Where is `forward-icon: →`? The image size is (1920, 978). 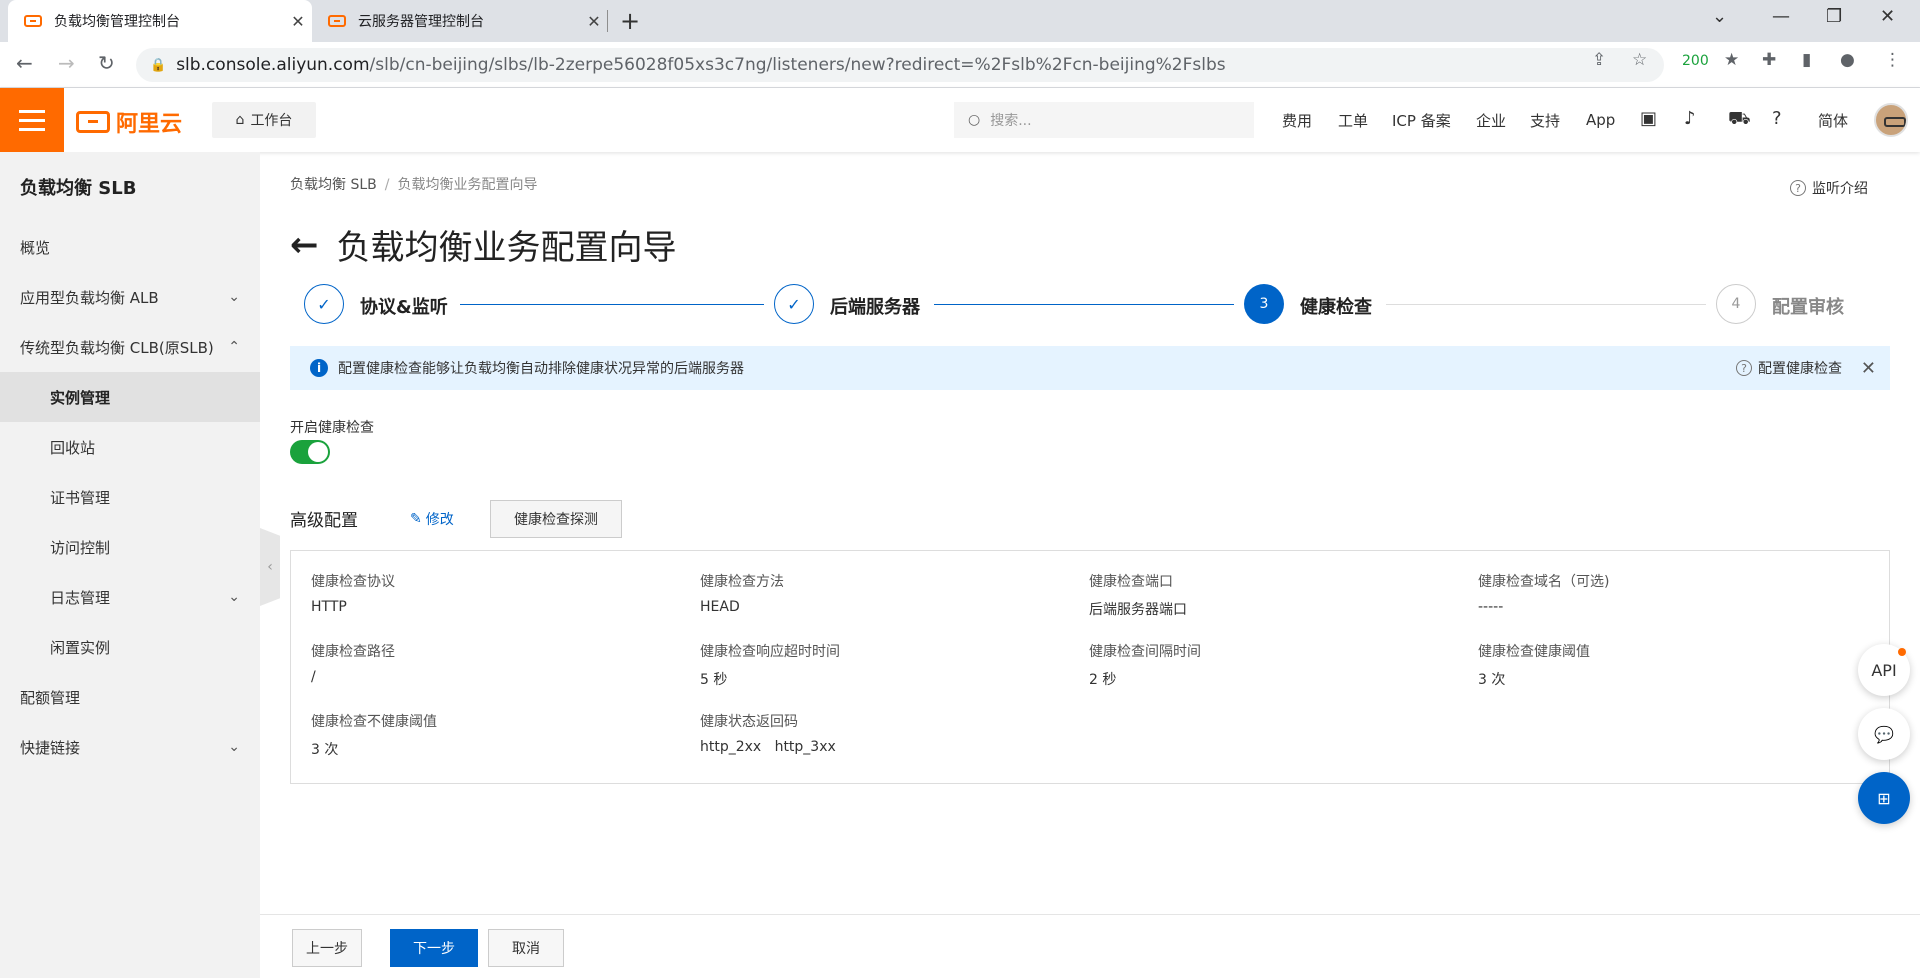 forward-icon: → is located at coordinates (66, 63).